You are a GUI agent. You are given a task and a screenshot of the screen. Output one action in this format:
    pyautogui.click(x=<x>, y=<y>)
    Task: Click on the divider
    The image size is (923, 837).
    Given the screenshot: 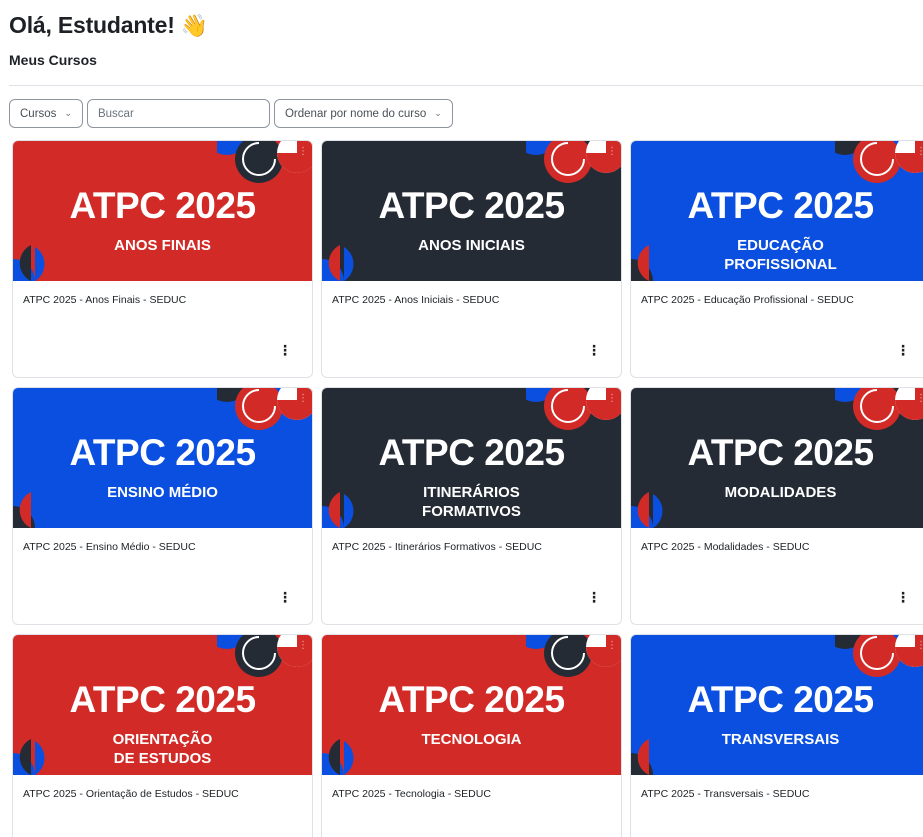 What is the action you would take?
    pyautogui.click(x=466, y=85)
    